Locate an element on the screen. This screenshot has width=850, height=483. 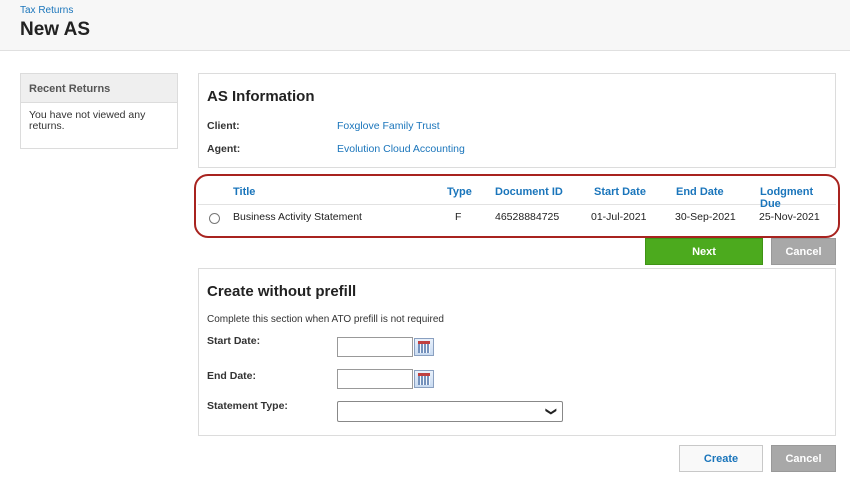
agent-link: Evolution Cloud Accounting is located at coordinates (401, 149).